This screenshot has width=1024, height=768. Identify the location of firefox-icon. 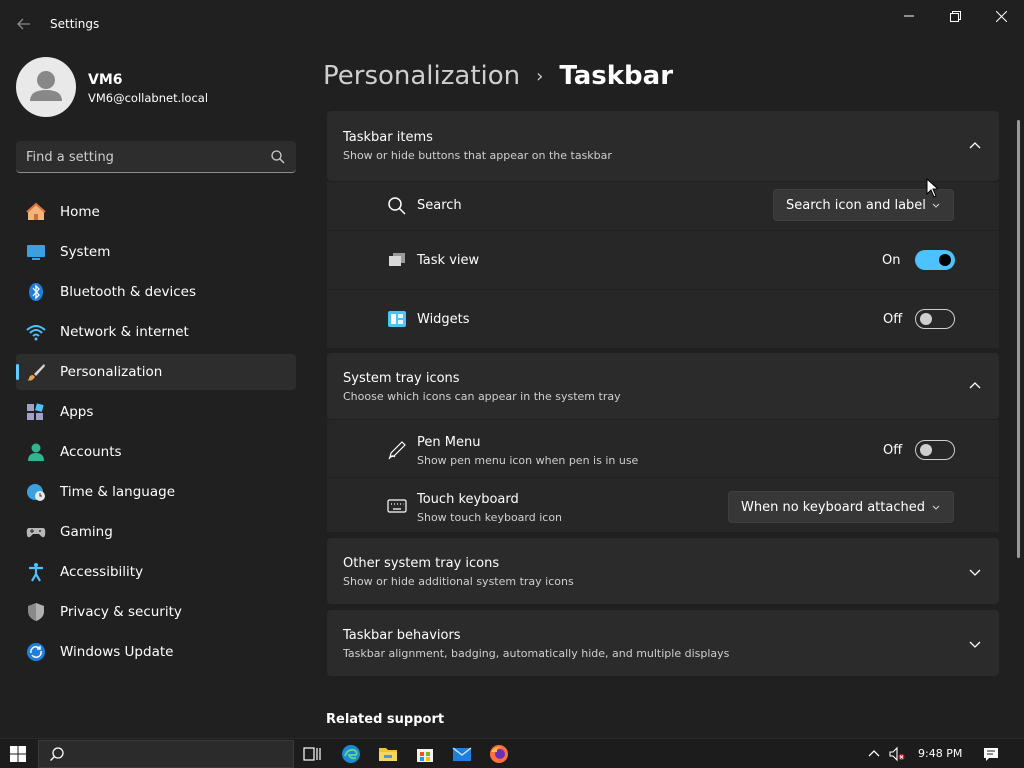
(499, 754).